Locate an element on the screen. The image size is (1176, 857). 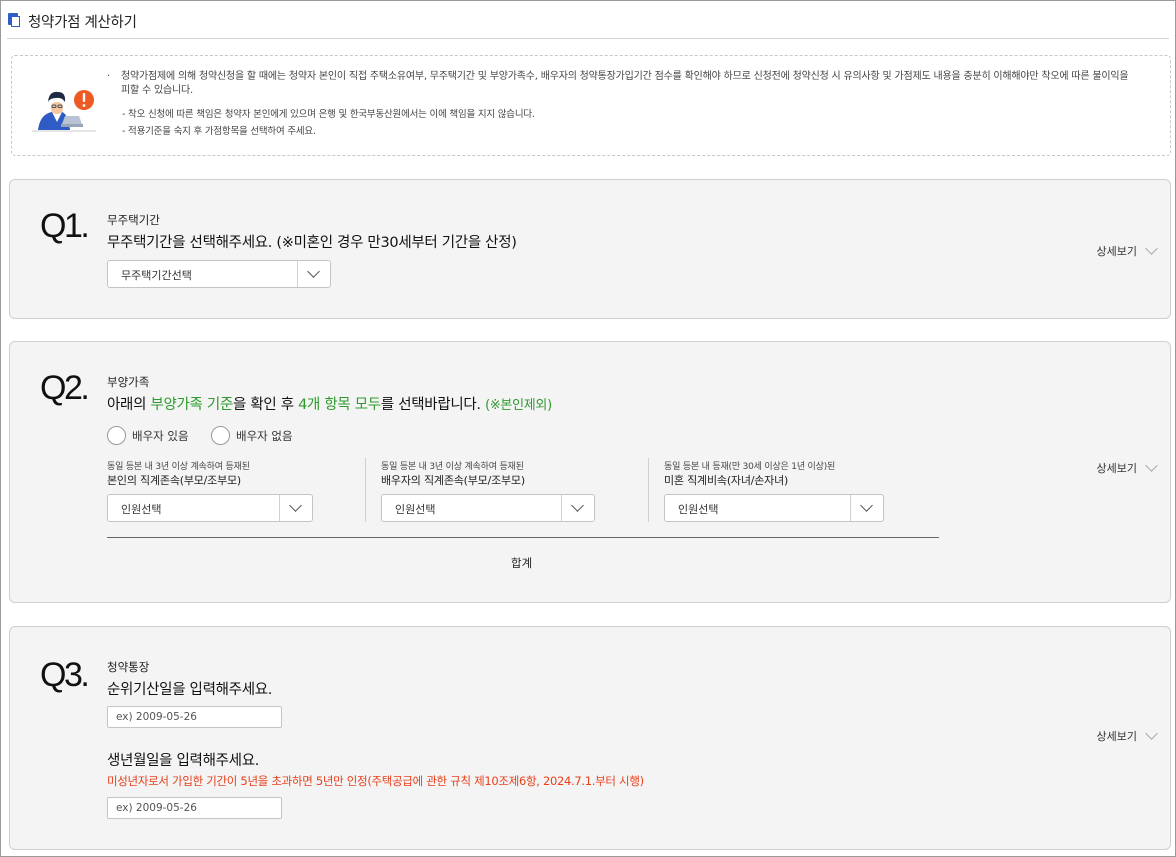
column-sub-label: 동일 등본 내 등재(만 30세 이상은 1년 이상)된 is located at coordinates (750, 467).